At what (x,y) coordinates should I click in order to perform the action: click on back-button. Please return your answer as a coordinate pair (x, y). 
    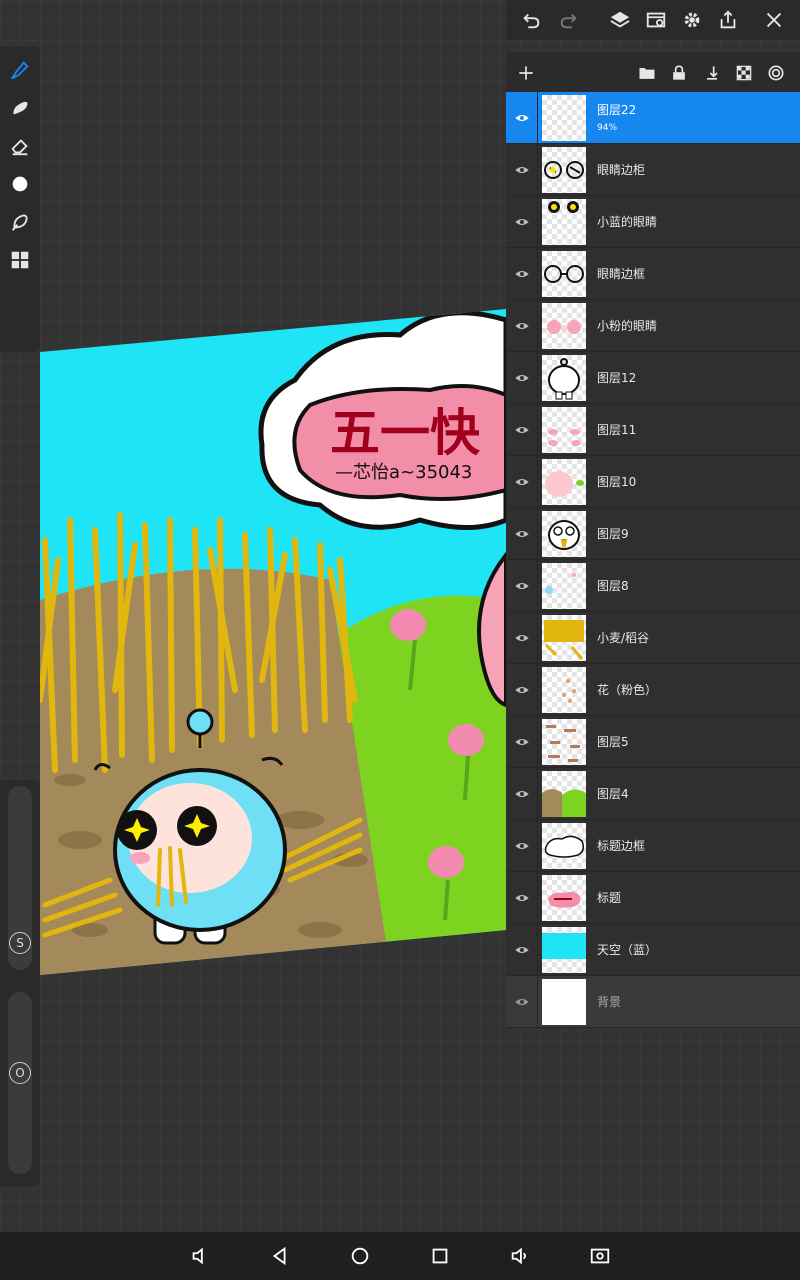
    Looking at the image, I should click on (280, 1256).